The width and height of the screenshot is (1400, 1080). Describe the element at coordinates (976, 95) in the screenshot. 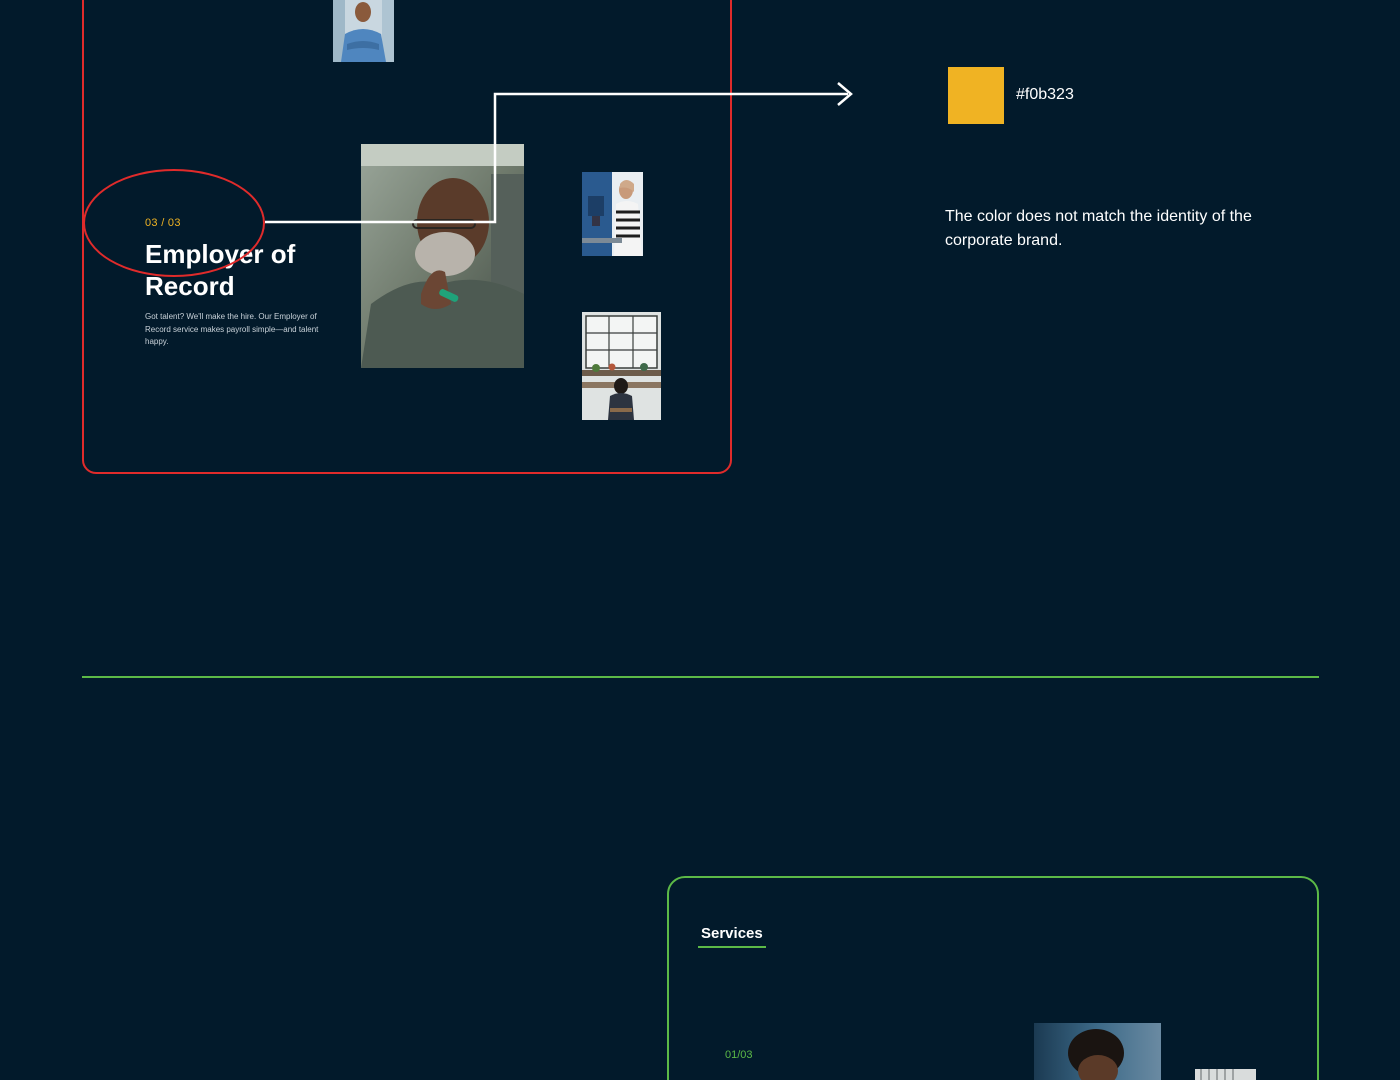

I see `color-swatch` at that location.